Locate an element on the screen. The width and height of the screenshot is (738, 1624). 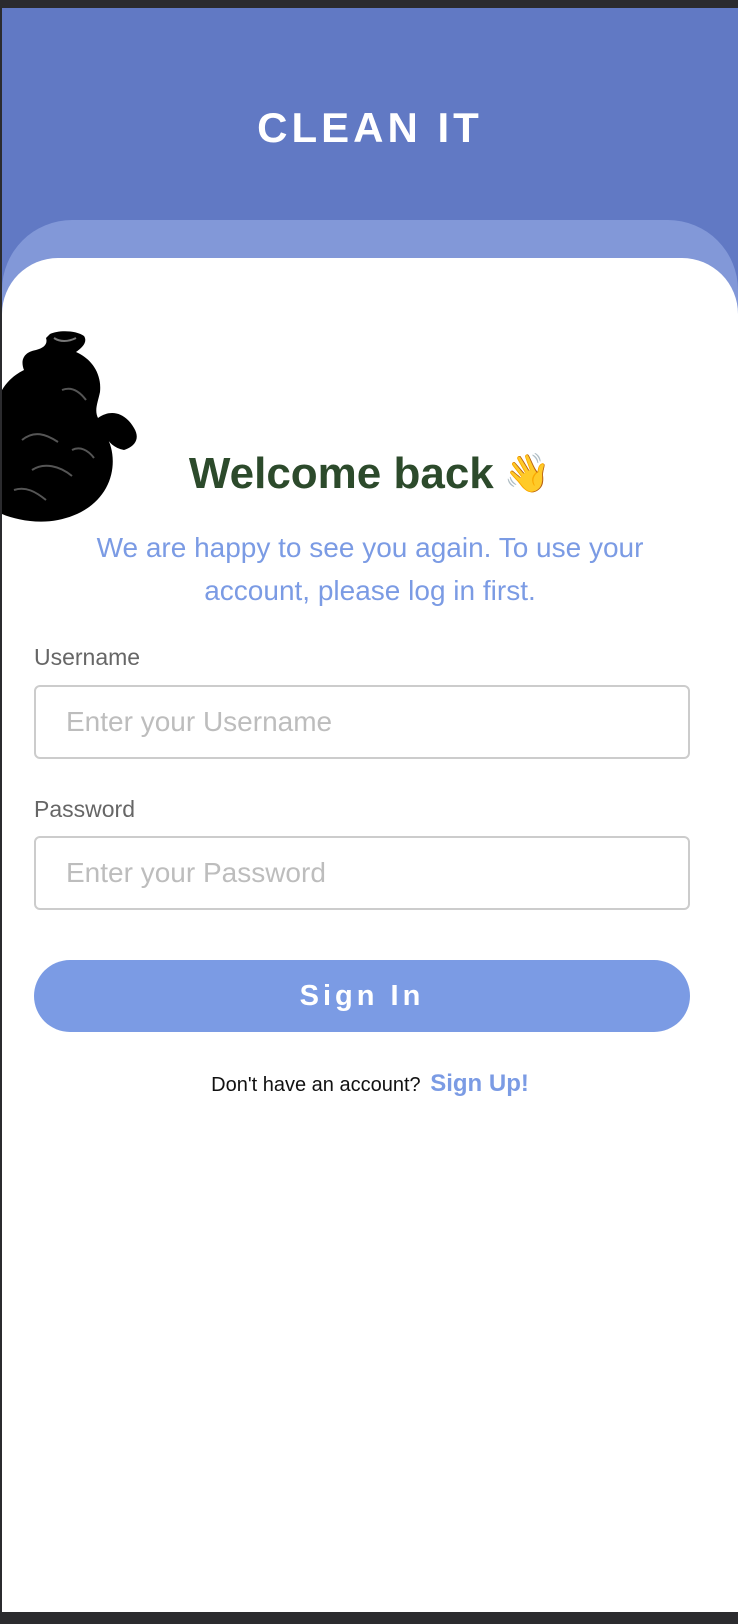
password-input is located at coordinates (362, 873).